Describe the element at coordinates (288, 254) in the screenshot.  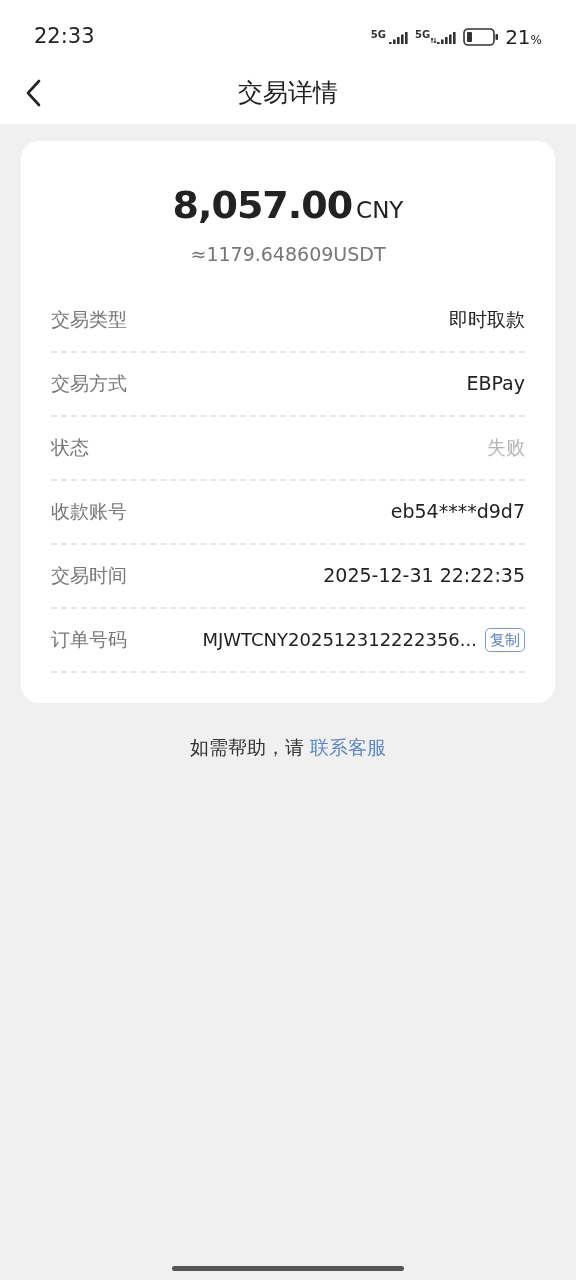
I see `converted-amount: ≈1179.648609USDT` at that location.